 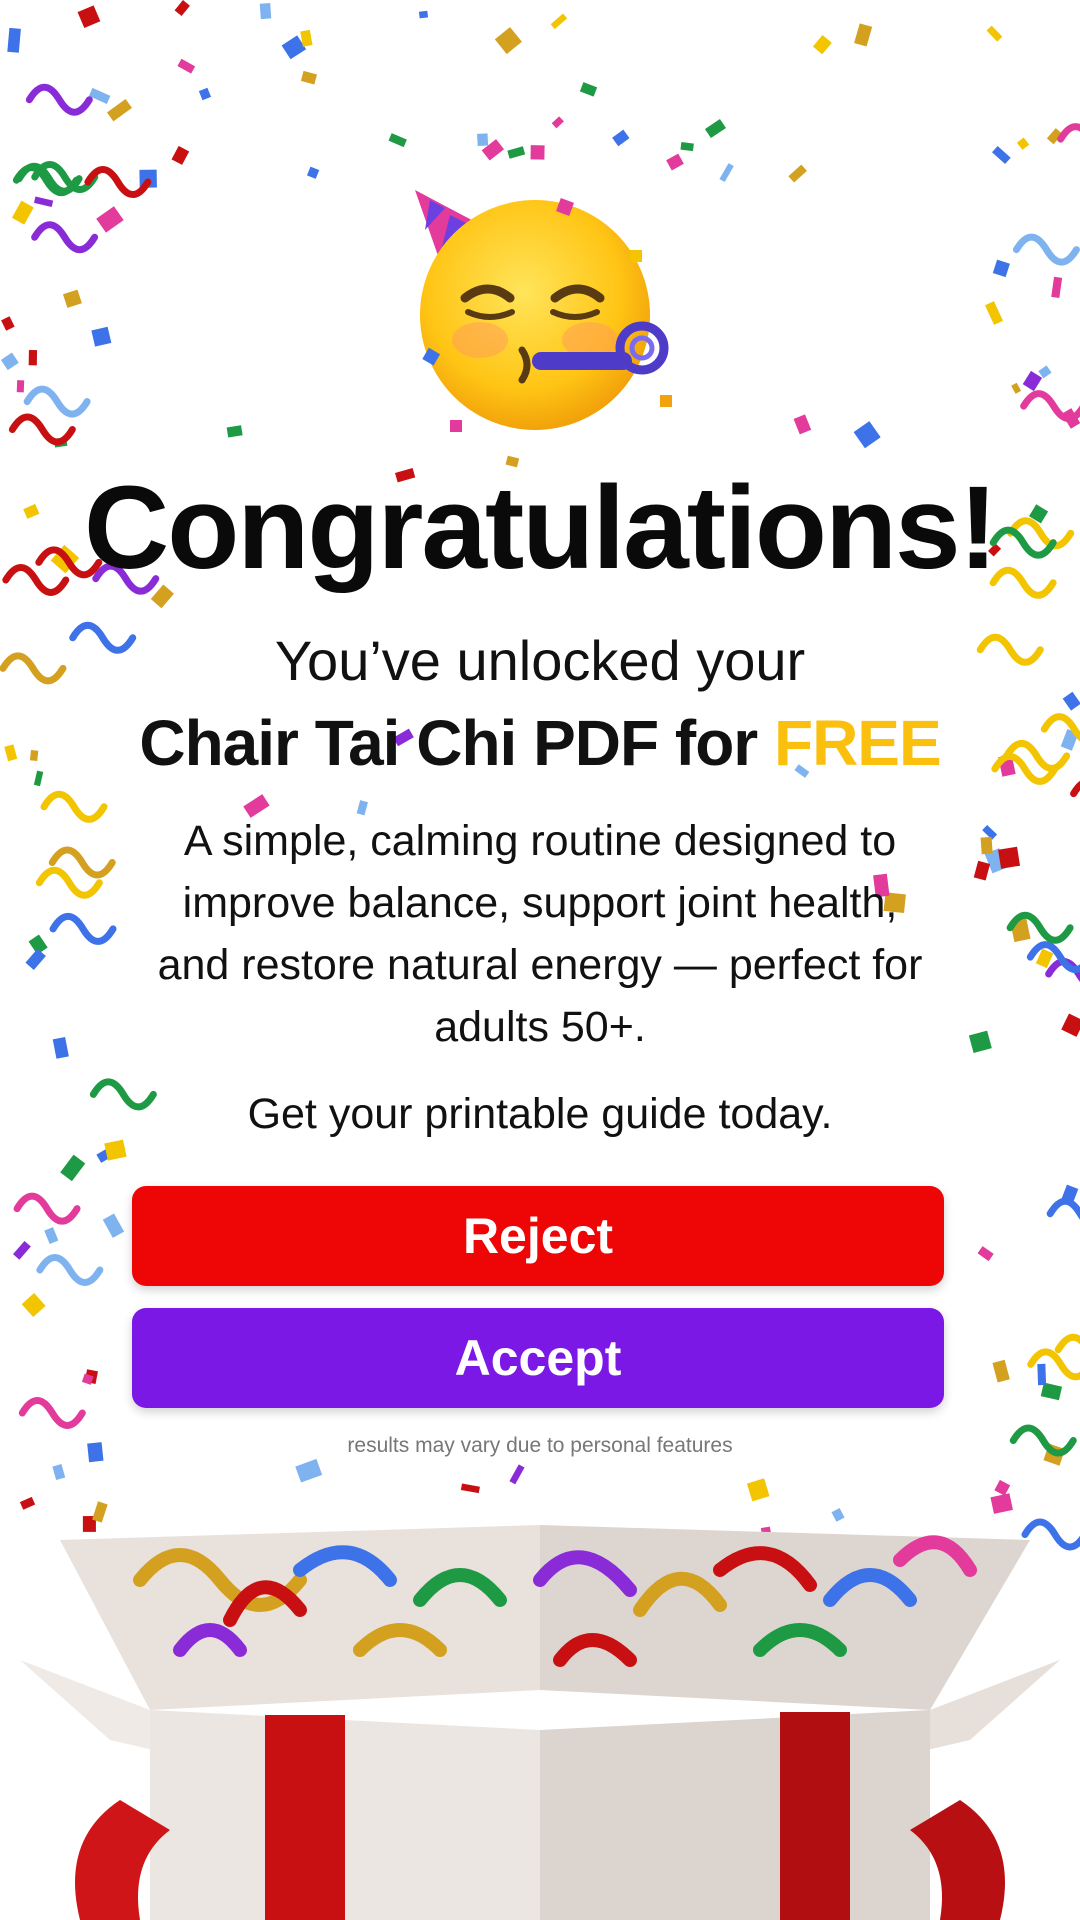 What do you see at coordinates (543, 311) in the screenshot?
I see `partying-face-icon` at bounding box center [543, 311].